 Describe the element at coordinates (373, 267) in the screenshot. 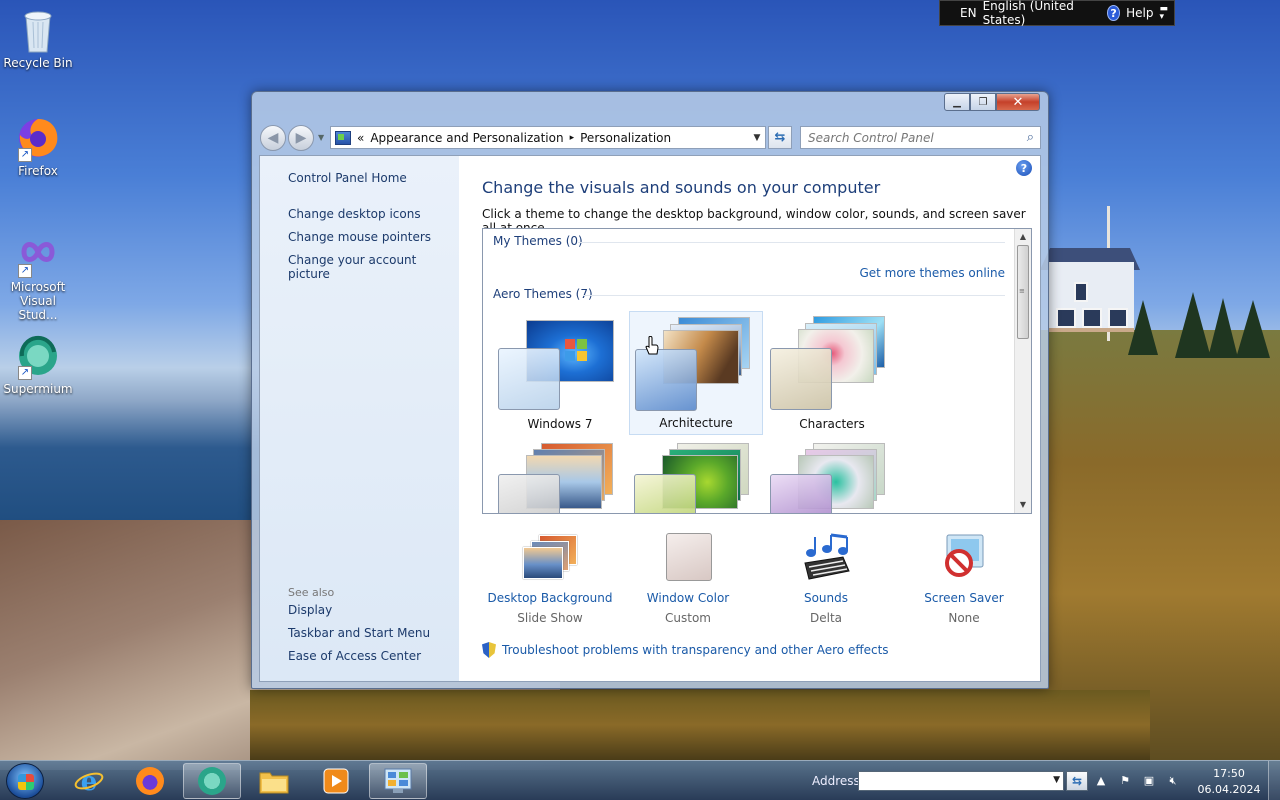

I see `change-account-picture-link: Change your account picture` at that location.